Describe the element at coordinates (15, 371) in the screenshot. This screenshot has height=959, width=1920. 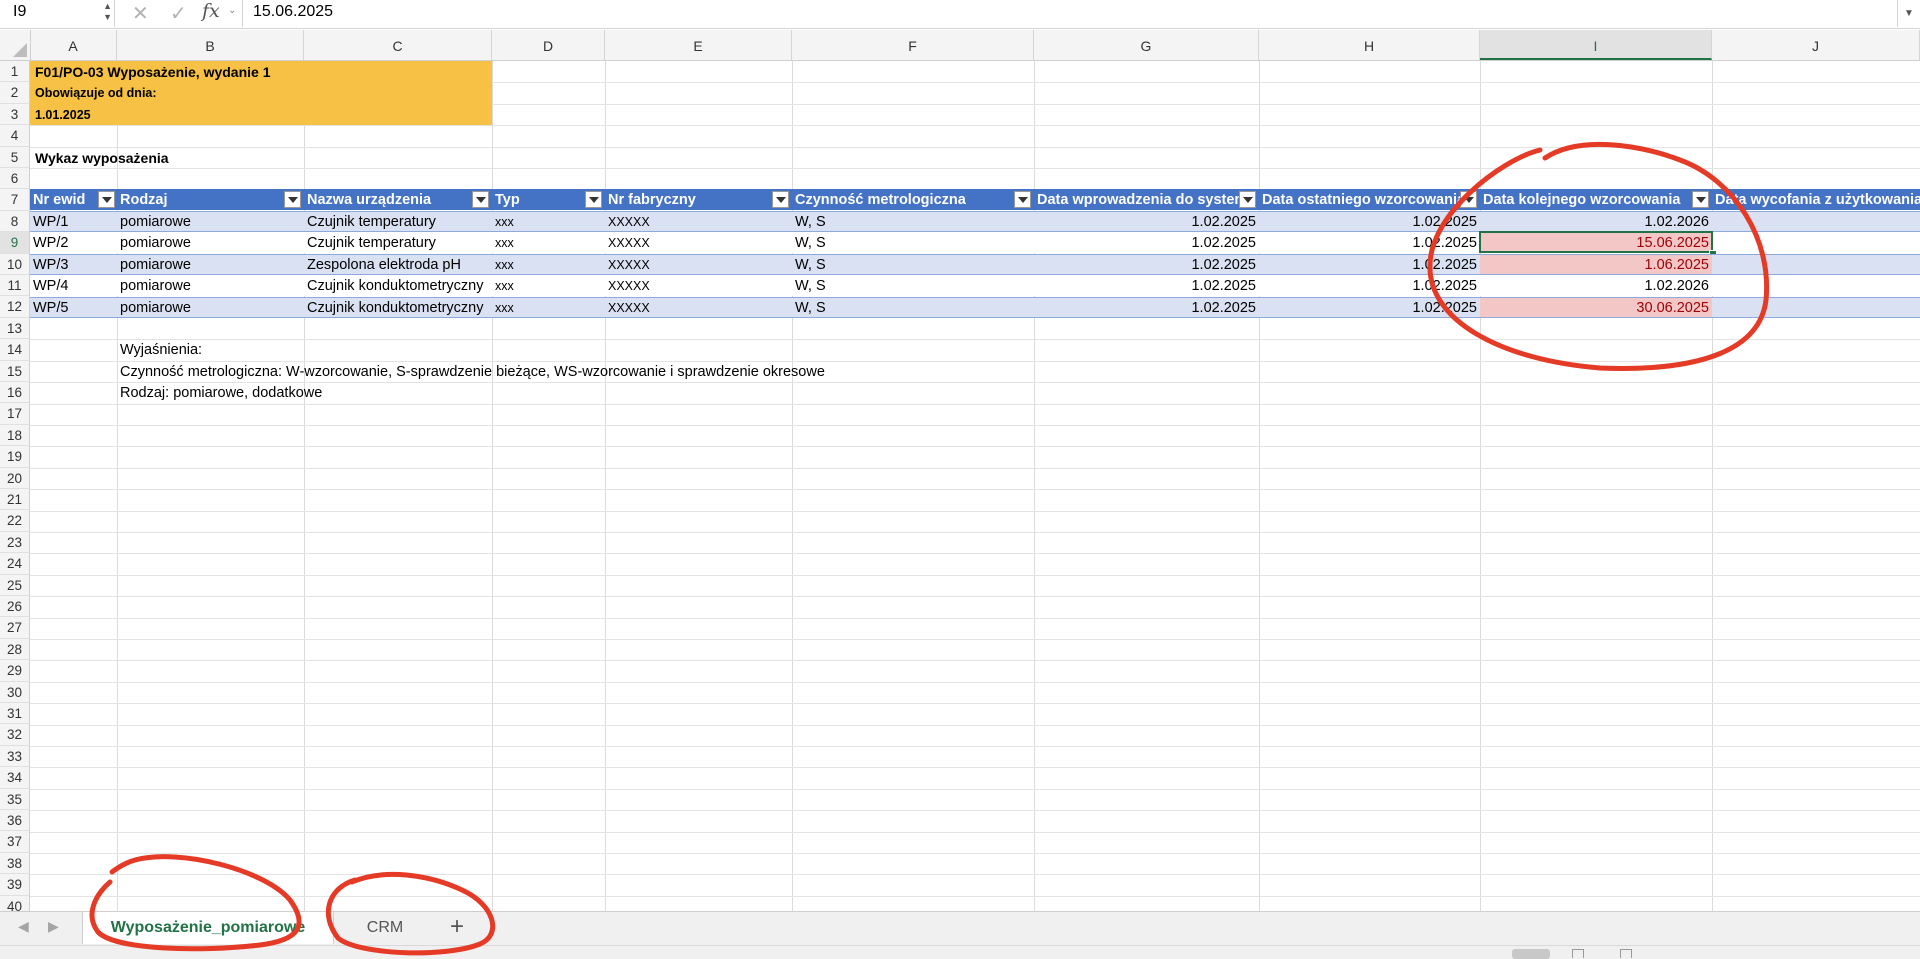
I see `row-header: 15` at that location.